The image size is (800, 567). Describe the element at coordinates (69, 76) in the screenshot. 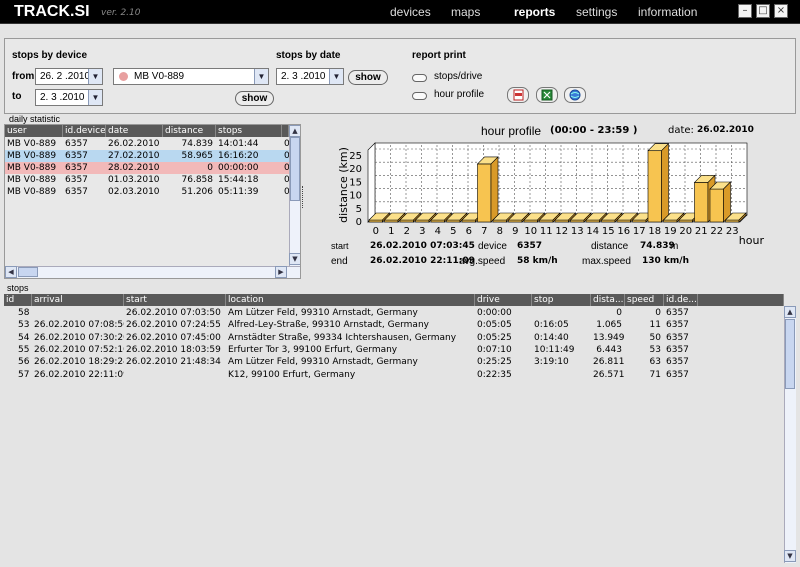

I see `from-date-select: 26. 2 .2010 ▼` at that location.